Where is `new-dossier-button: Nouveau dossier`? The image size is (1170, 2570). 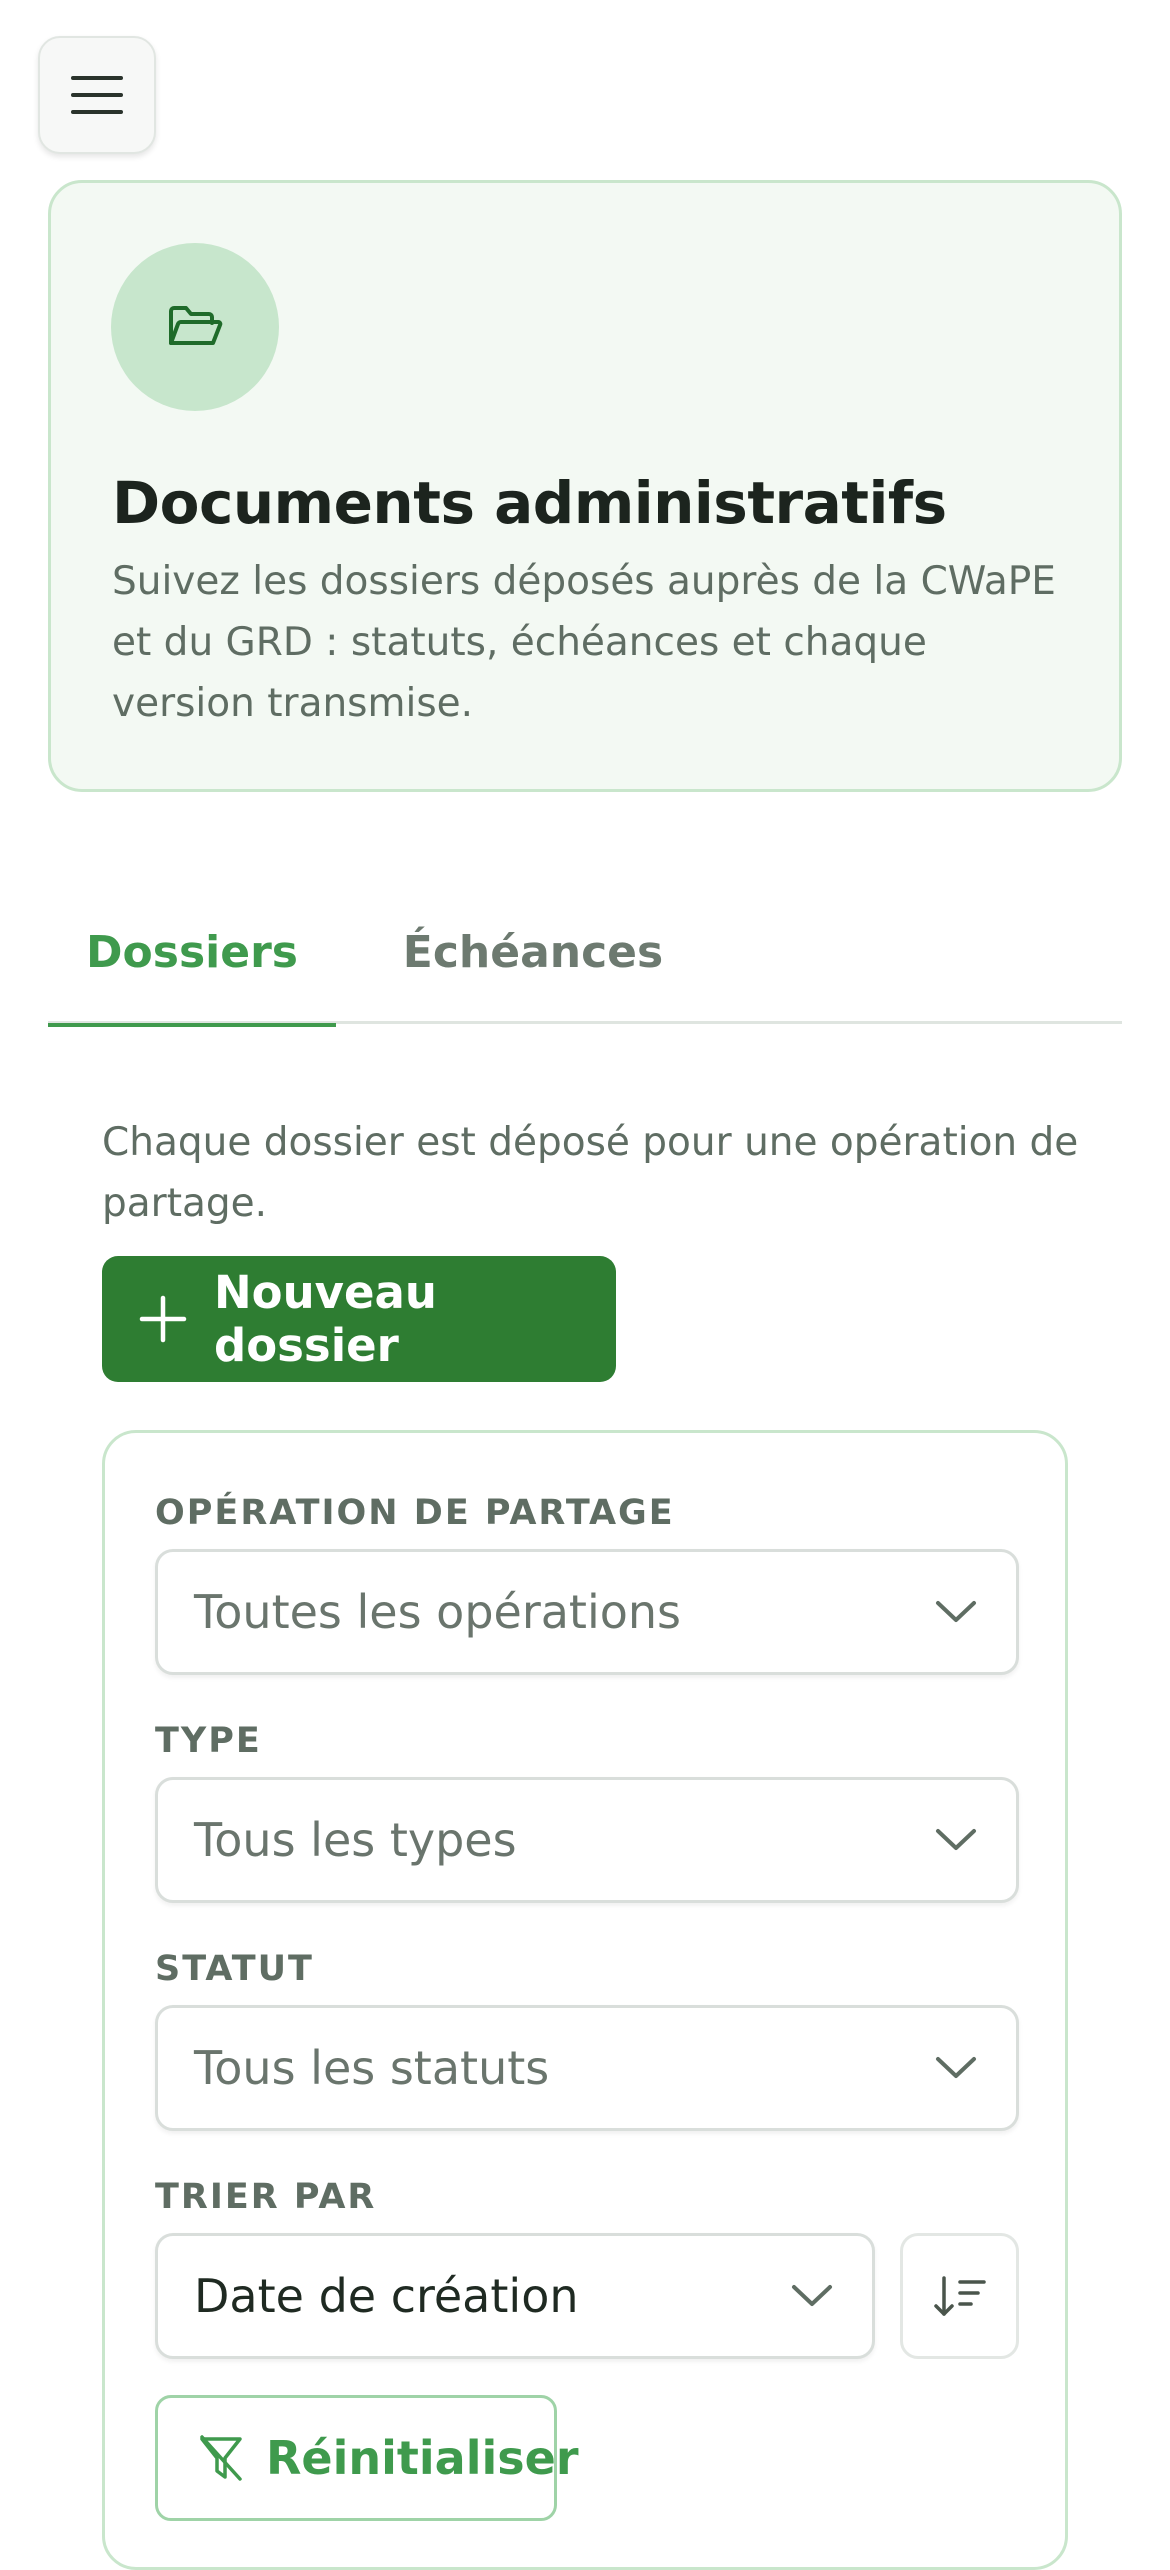 new-dossier-button: Nouveau dossier is located at coordinates (359, 1319).